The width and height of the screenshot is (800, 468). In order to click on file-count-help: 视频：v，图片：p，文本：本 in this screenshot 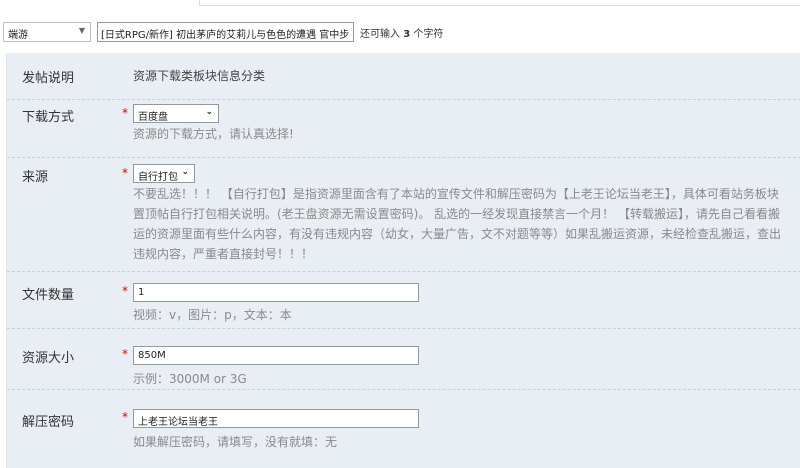, I will do `click(212, 315)`.